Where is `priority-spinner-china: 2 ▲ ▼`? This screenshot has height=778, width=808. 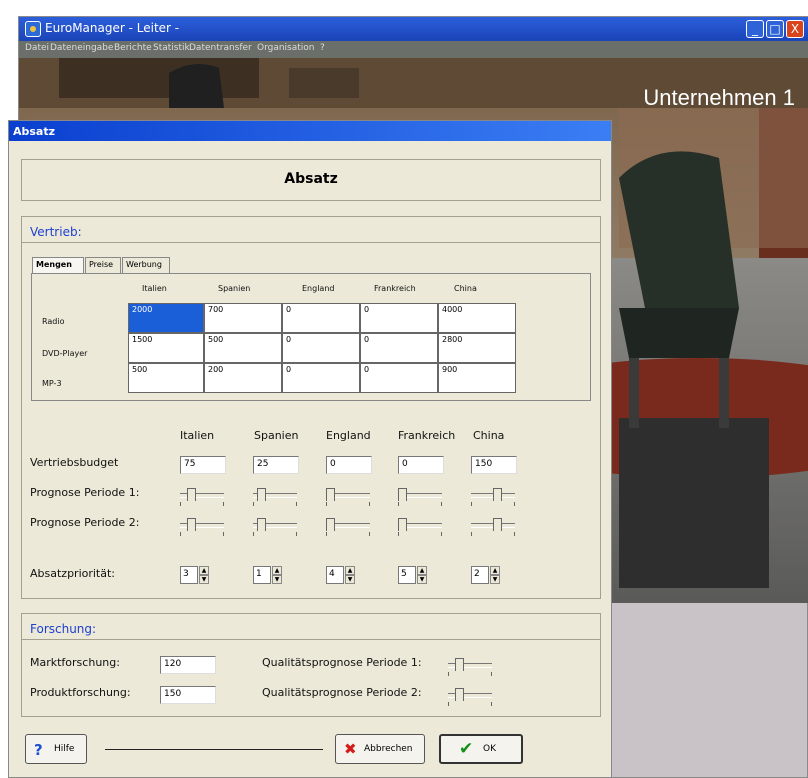 priority-spinner-china: 2 ▲ ▼ is located at coordinates (486, 575).